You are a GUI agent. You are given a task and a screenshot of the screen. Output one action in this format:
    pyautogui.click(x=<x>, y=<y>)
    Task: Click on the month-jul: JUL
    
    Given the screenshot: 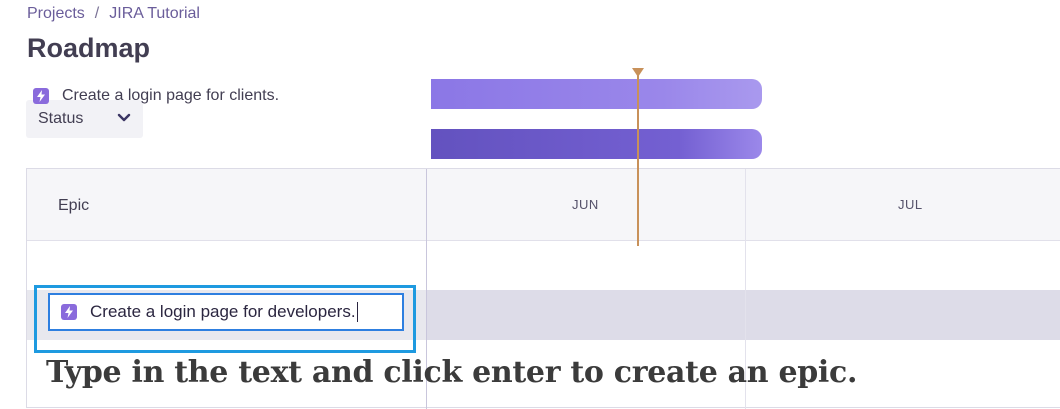 What is the action you would take?
    pyautogui.click(x=910, y=204)
    